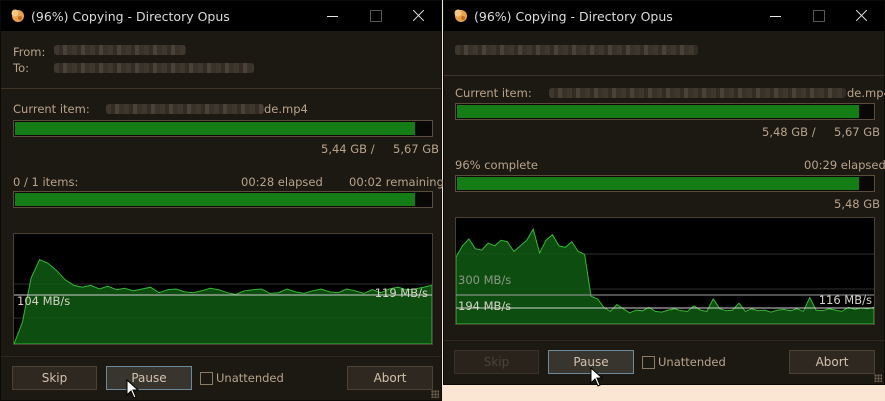  Describe the element at coordinates (396, 182) in the screenshot. I see `remaining-time: 00:02 remaining` at that location.